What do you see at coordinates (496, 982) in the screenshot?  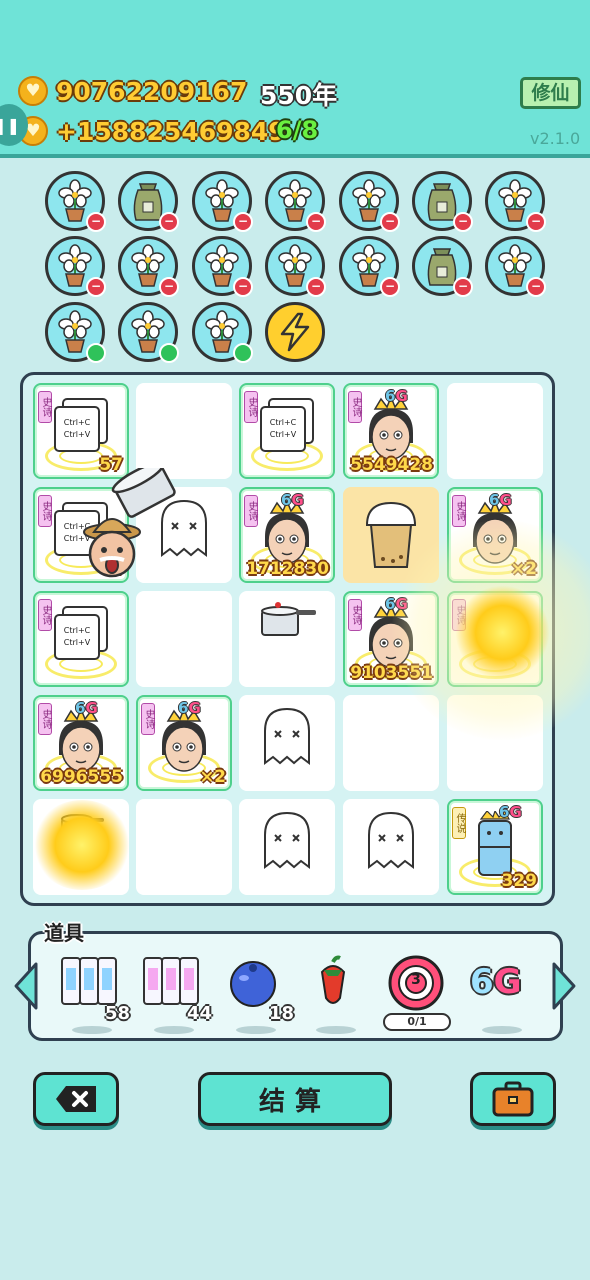 I see `6g-icon: 6G` at bounding box center [496, 982].